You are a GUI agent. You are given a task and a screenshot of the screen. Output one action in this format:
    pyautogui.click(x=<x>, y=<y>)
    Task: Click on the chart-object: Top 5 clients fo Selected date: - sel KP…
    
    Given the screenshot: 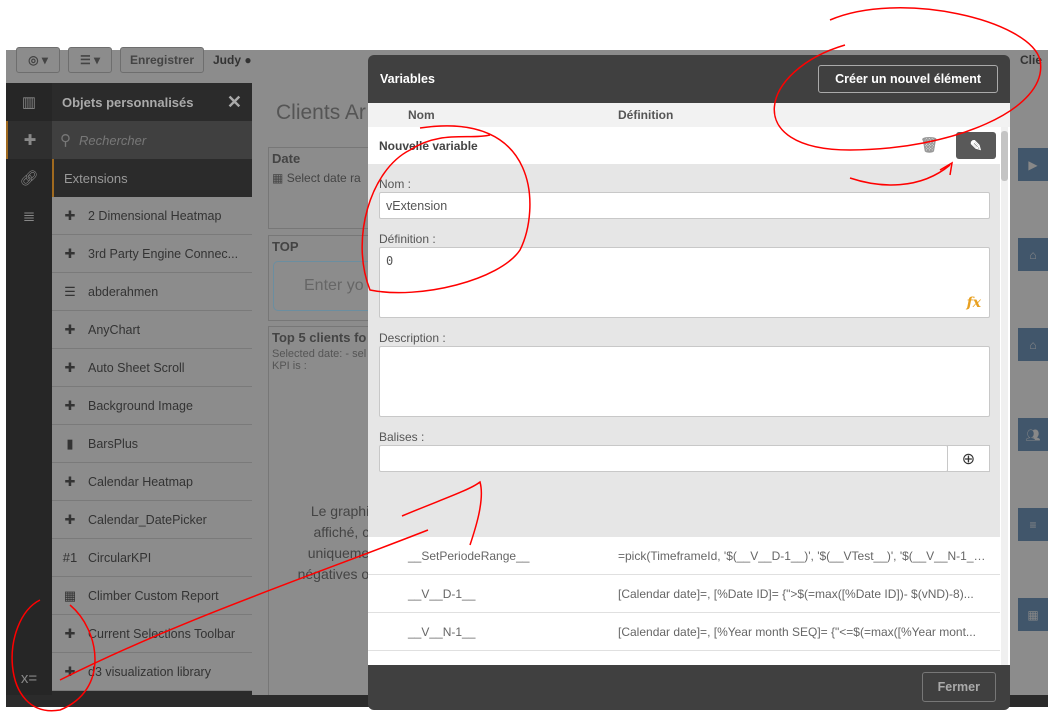 What is the action you would take?
    pyautogui.click(x=323, y=511)
    